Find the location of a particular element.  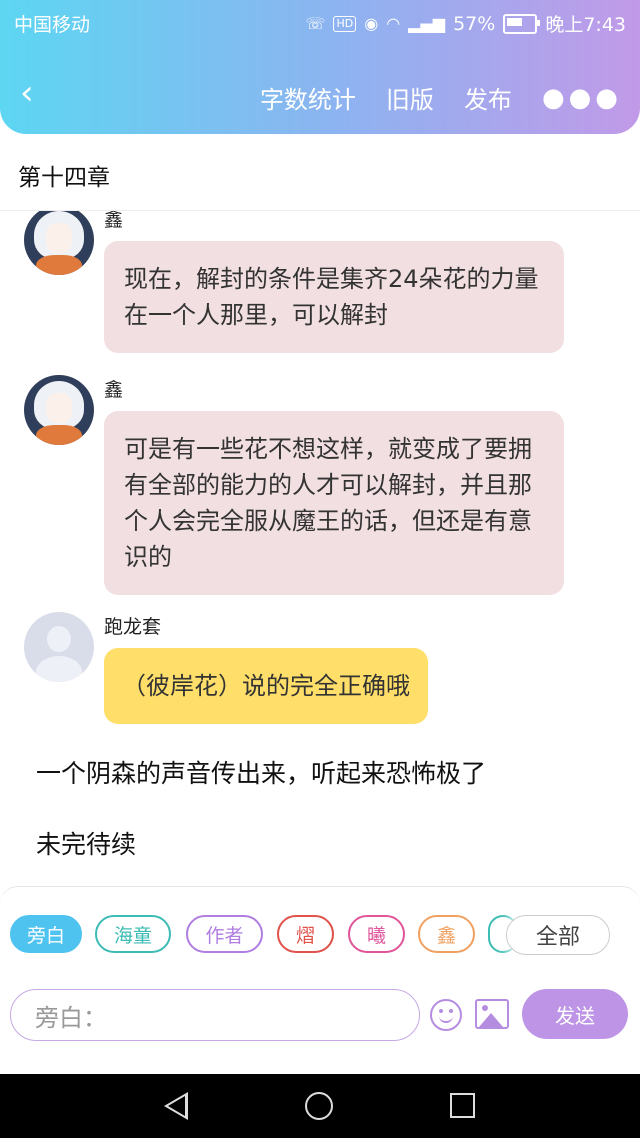

role-chip: 鑫 is located at coordinates (446, 934).